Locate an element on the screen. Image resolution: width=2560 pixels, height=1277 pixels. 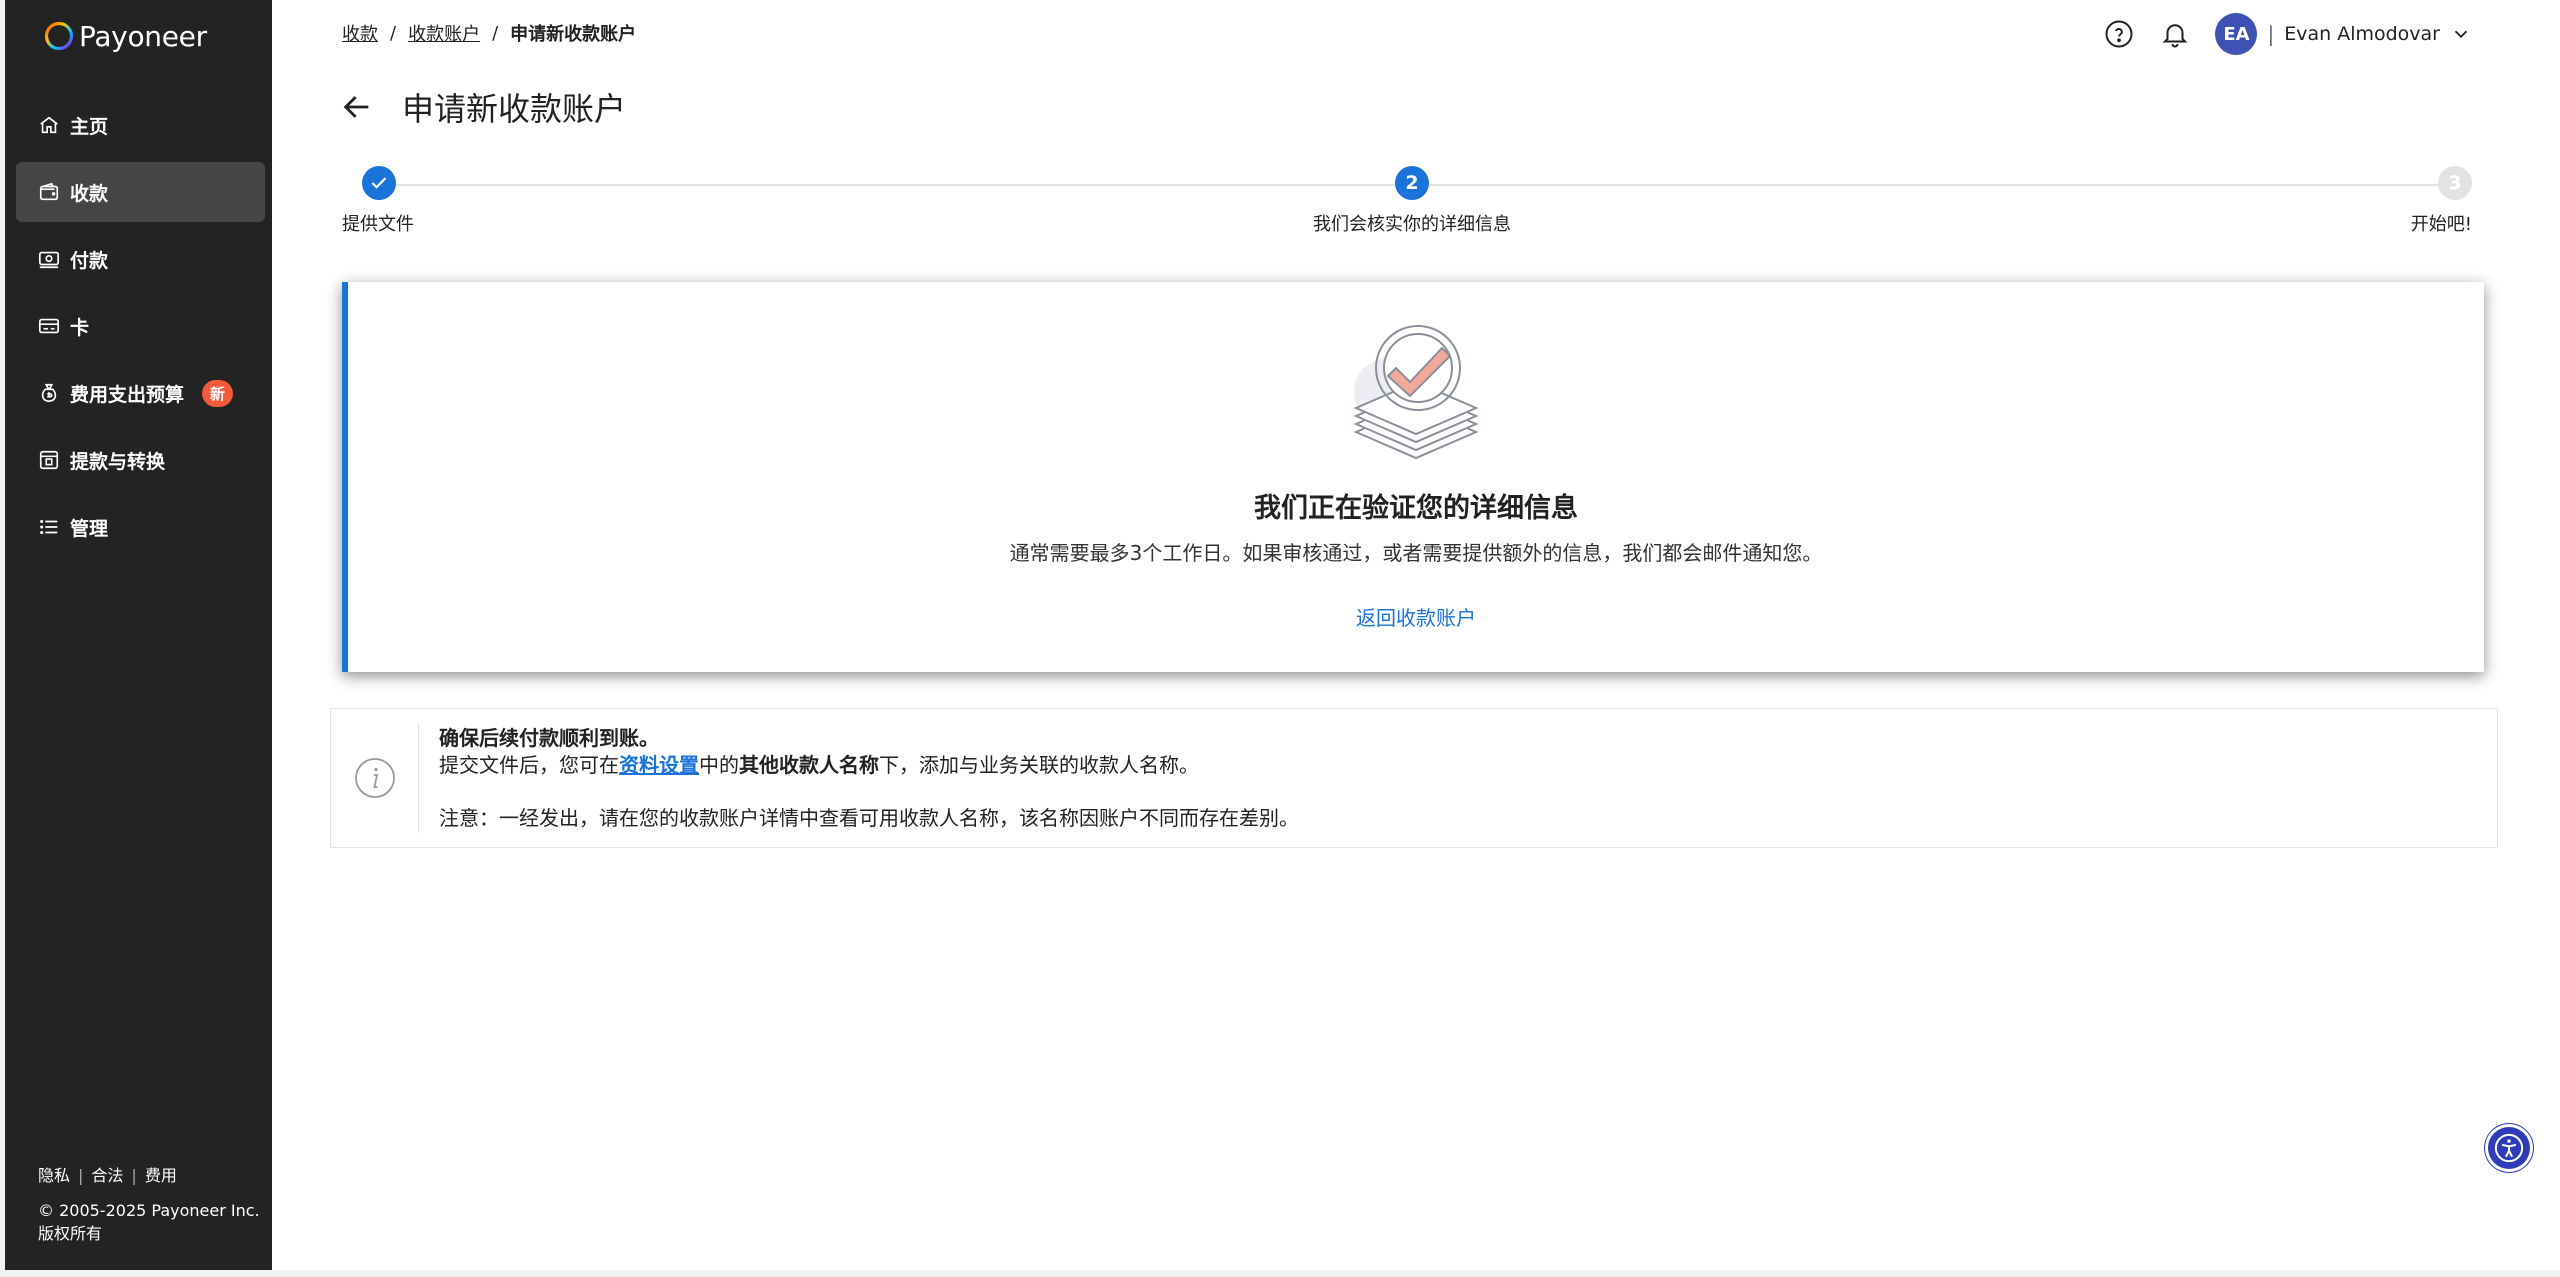
top-bar: EA | Evan Almodovar is located at coordinates (2287, 34).